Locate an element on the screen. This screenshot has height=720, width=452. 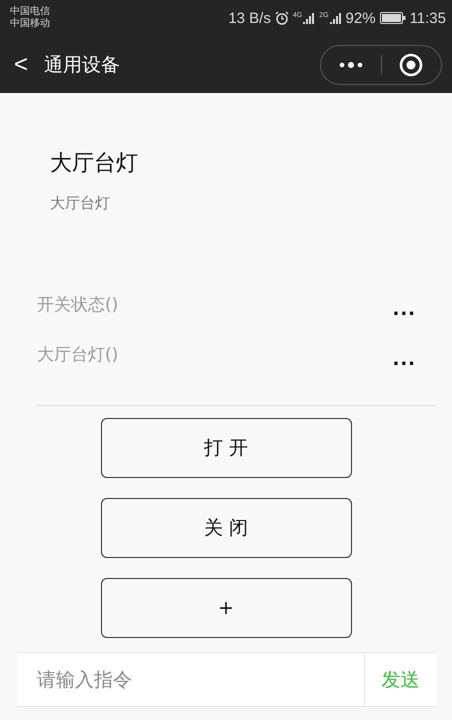
carrier-name: 中国电信 is located at coordinates (30, 12).